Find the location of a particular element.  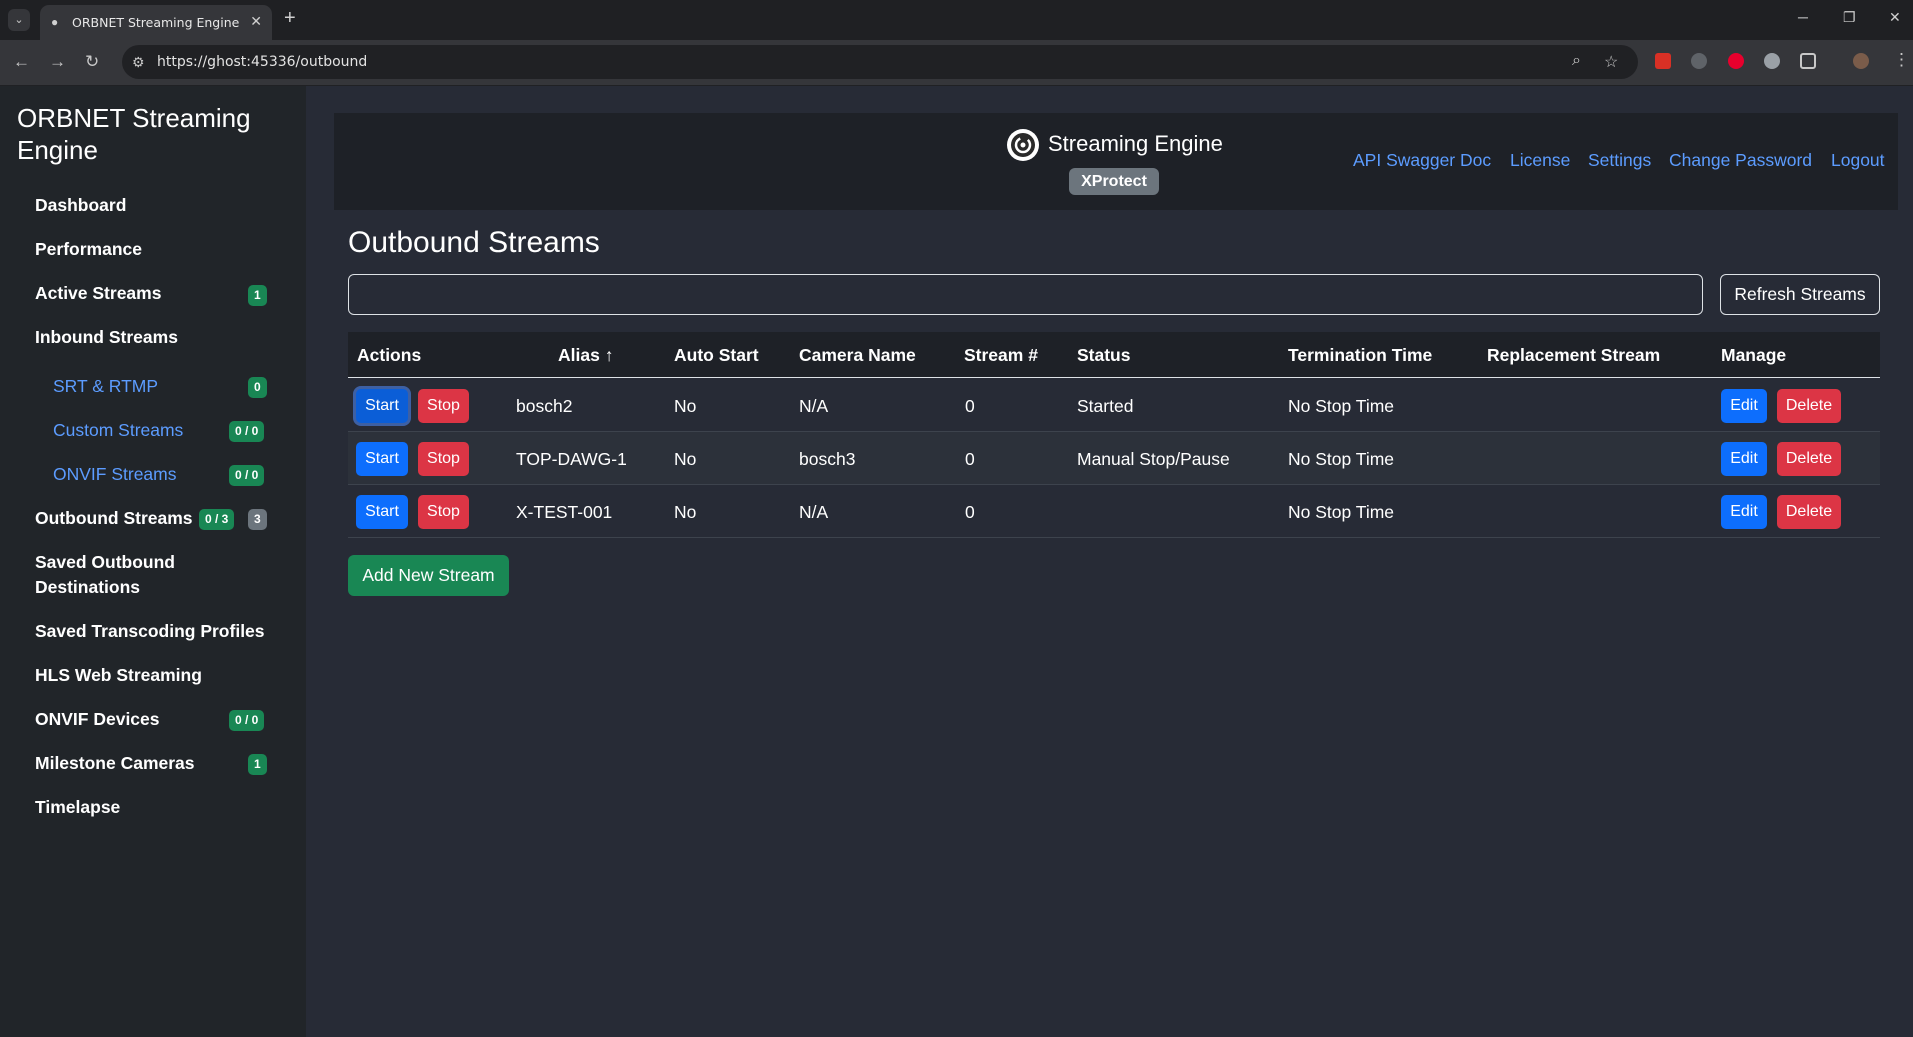

url-text: https://ghost:45336/outbound is located at coordinates (262, 62).